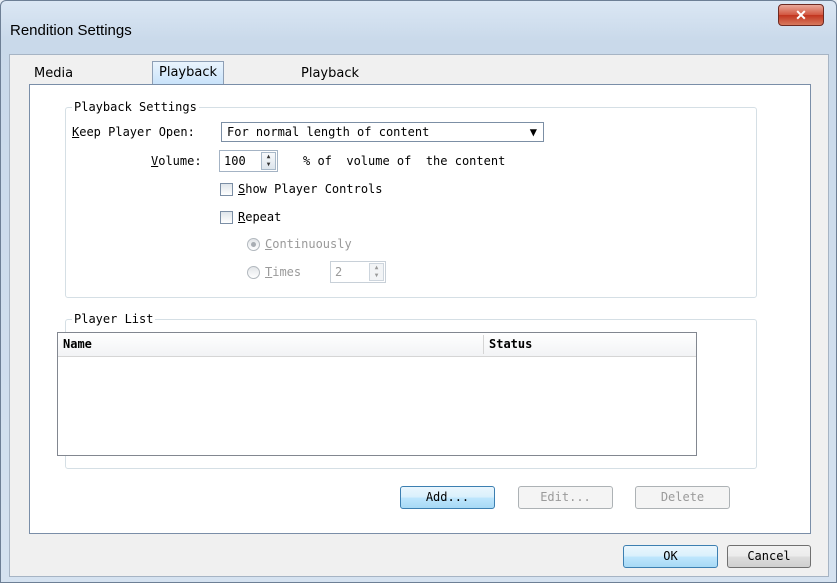 This screenshot has height=583, width=837. I want to click on keep-player-open-value: For normal length of content, so click(328, 132).